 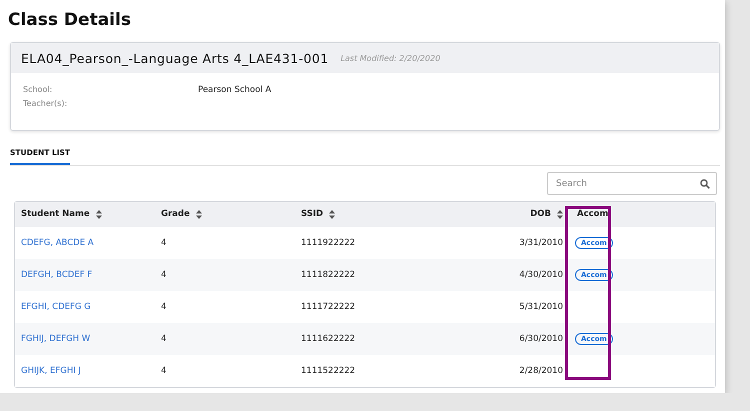 I want to click on class-name: ELA04_Pearson_-Language Arts 4_LAE431-001, so click(x=175, y=58).